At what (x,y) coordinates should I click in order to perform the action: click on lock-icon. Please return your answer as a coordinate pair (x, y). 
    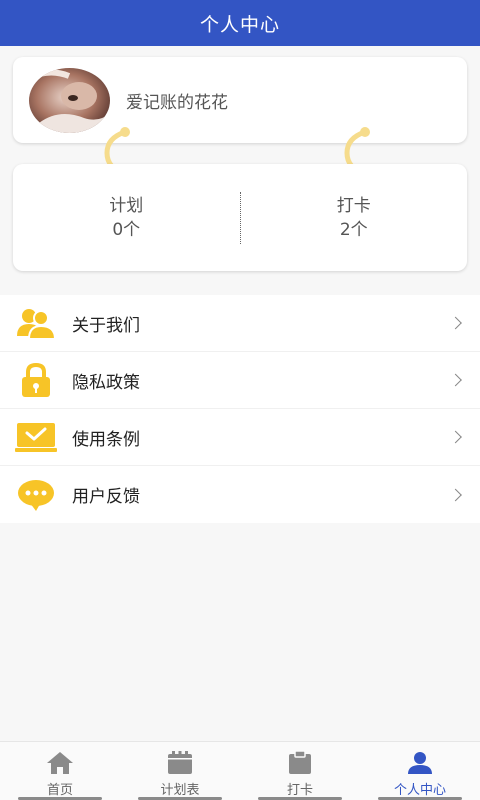
    Looking at the image, I should click on (36, 380).